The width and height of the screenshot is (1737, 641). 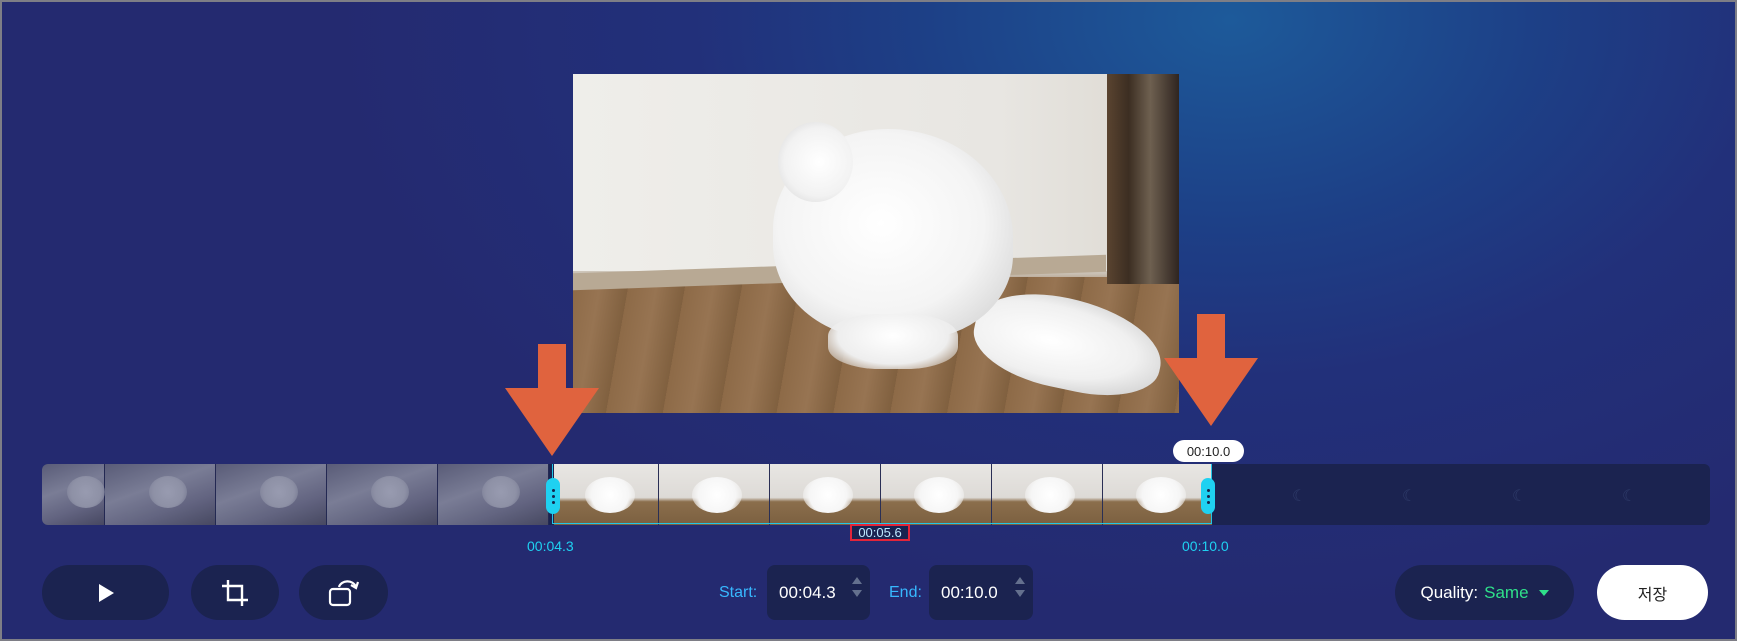 I want to click on quality-label: Quality:, so click(x=1449, y=592).